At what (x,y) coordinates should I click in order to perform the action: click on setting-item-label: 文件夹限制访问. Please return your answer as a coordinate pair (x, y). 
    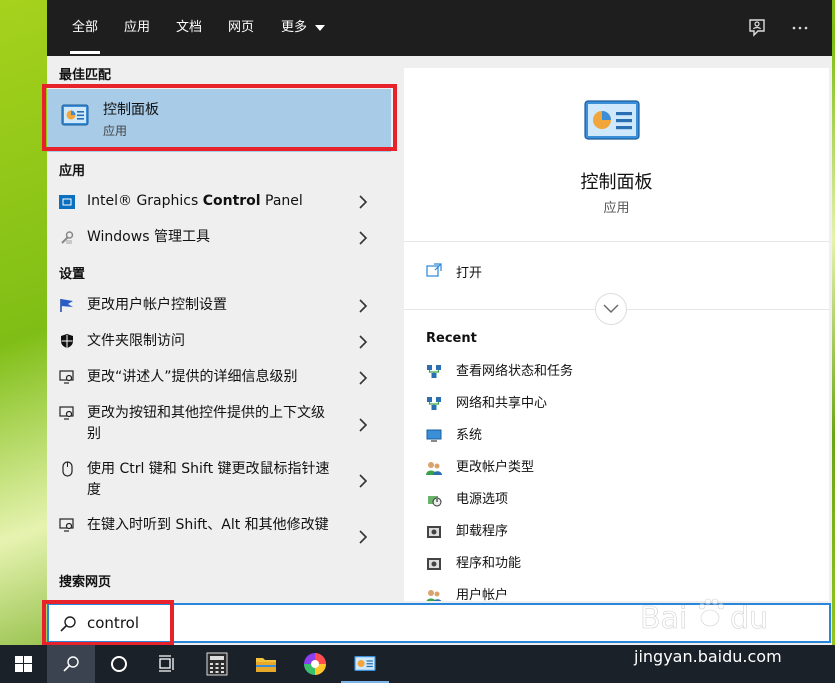
    Looking at the image, I should click on (136, 341).